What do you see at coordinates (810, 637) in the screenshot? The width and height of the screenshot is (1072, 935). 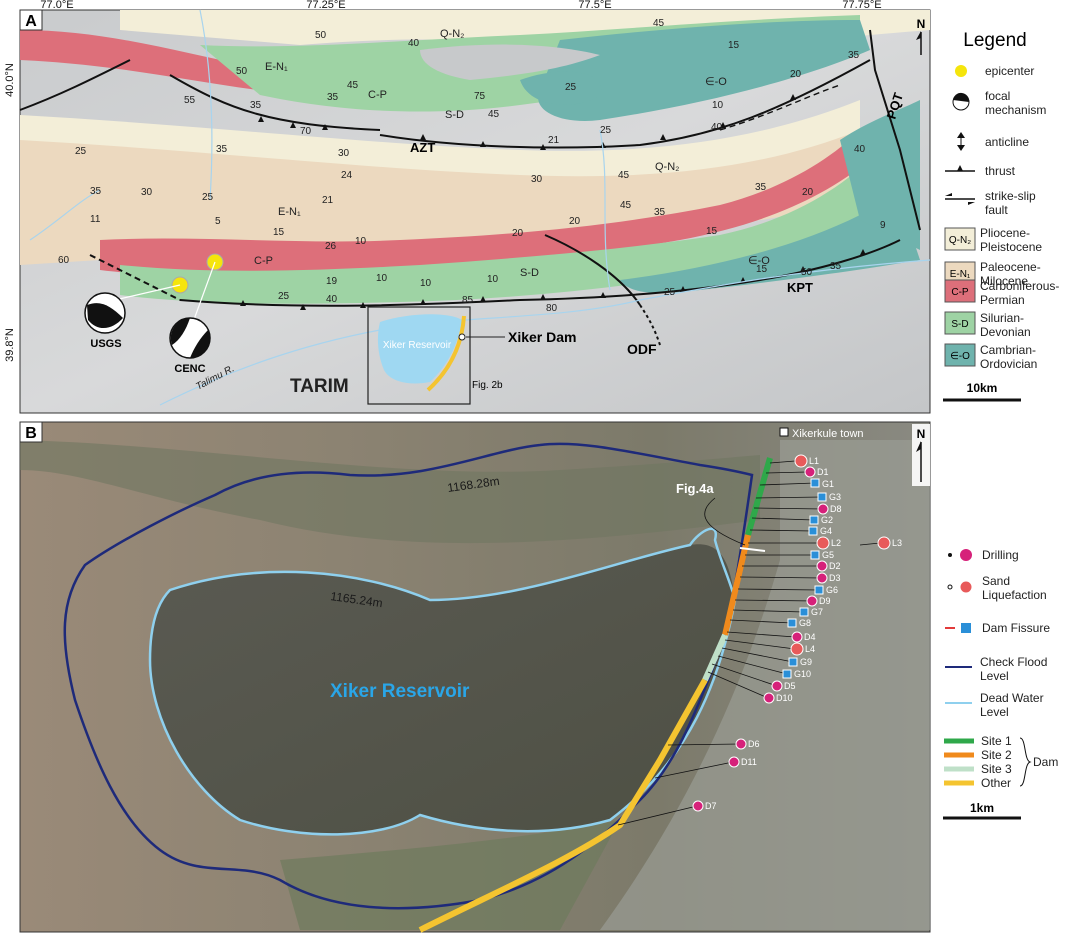 I see `svg-text: D4` at bounding box center [810, 637].